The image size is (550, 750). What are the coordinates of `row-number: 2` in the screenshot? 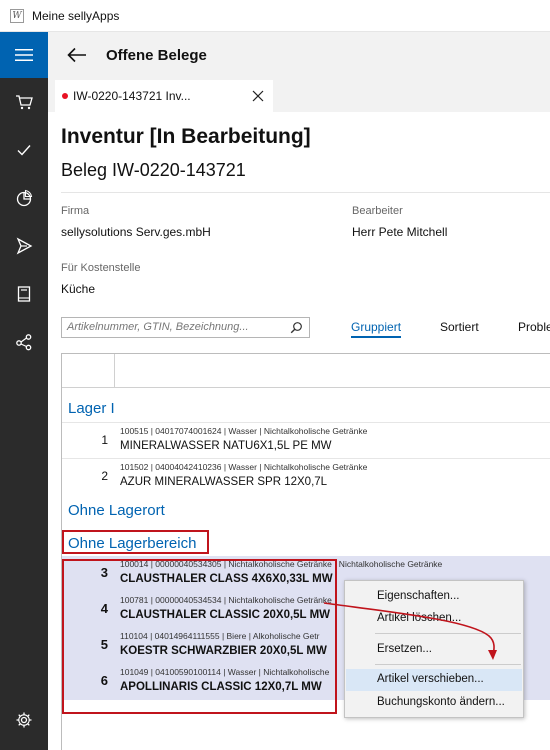 It's located at (104, 476).